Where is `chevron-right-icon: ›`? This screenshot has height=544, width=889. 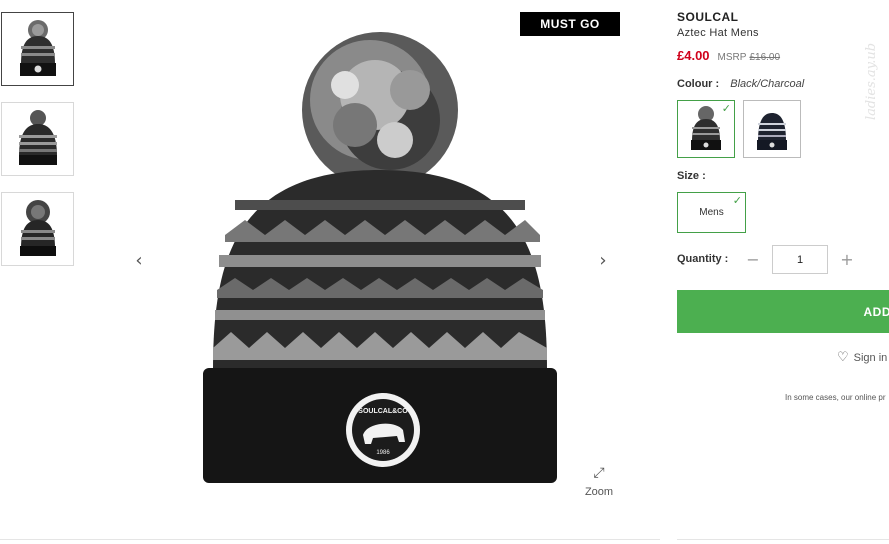
chevron-right-icon: › is located at coordinates (603, 260).